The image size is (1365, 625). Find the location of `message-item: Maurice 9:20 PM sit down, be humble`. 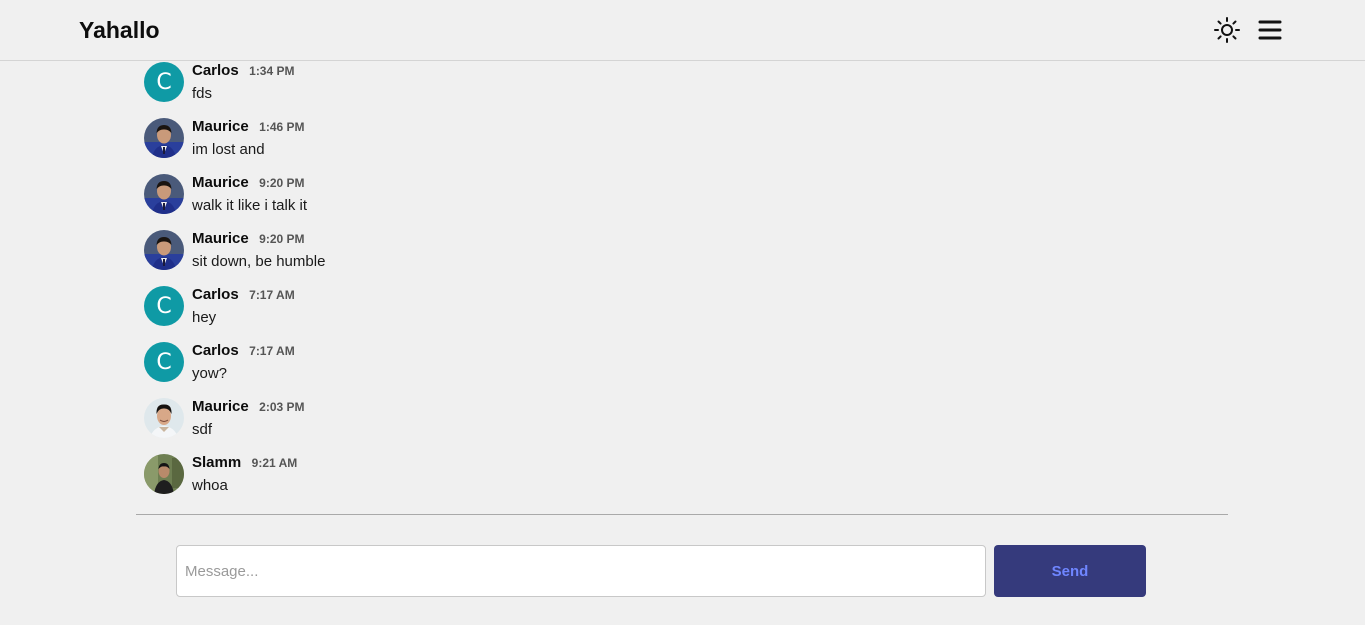

message-item: Maurice 9:20 PM sit down, be humble is located at coordinates (686, 258).